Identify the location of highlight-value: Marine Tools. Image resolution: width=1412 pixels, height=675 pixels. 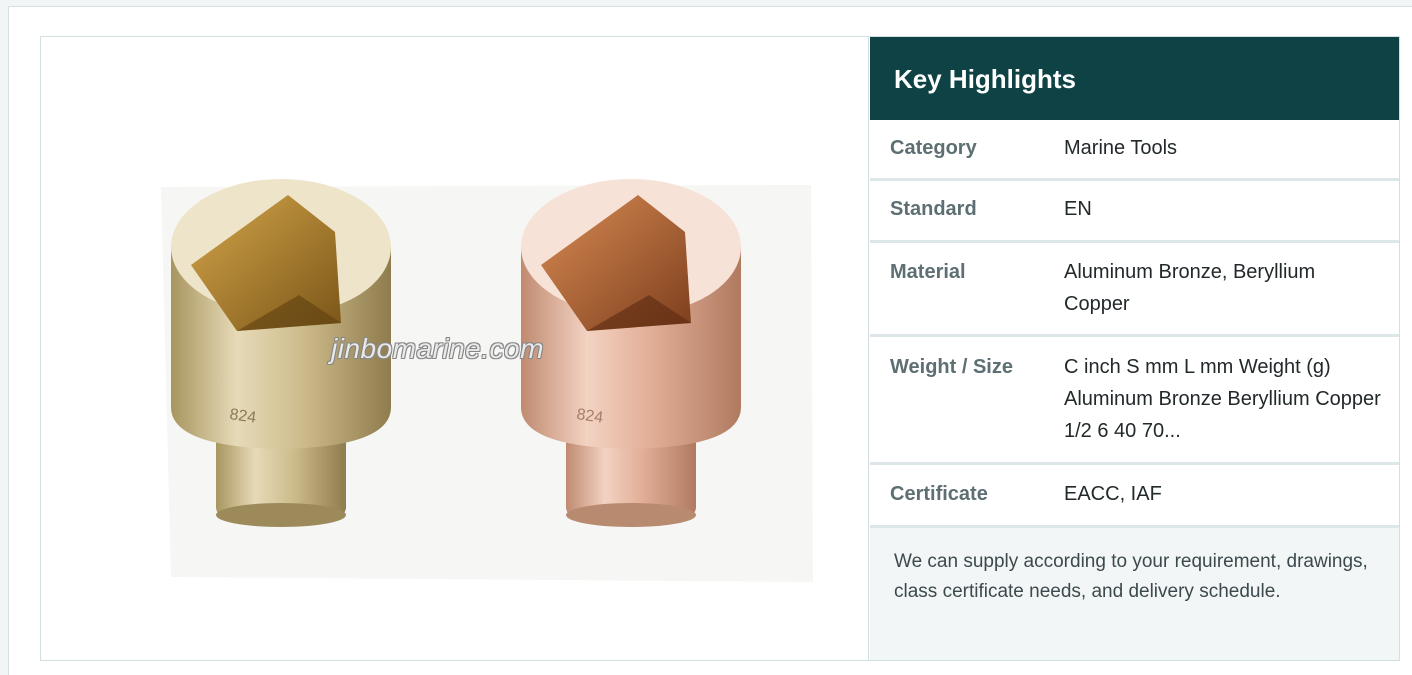
(1121, 148).